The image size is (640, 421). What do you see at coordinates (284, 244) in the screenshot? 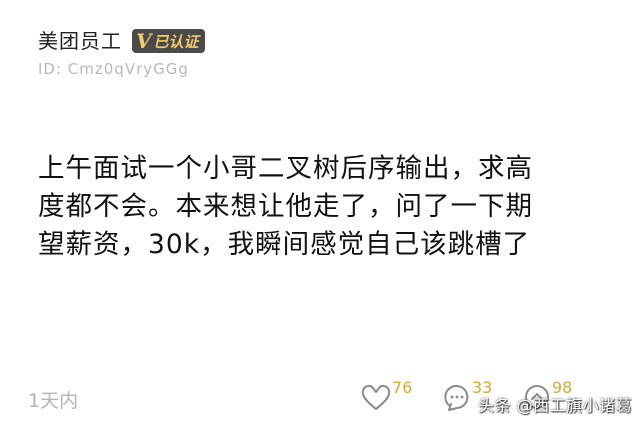
I see `post-content-line: 望薪资，30k，我瞬间感觉自己该跳槽了` at bounding box center [284, 244].